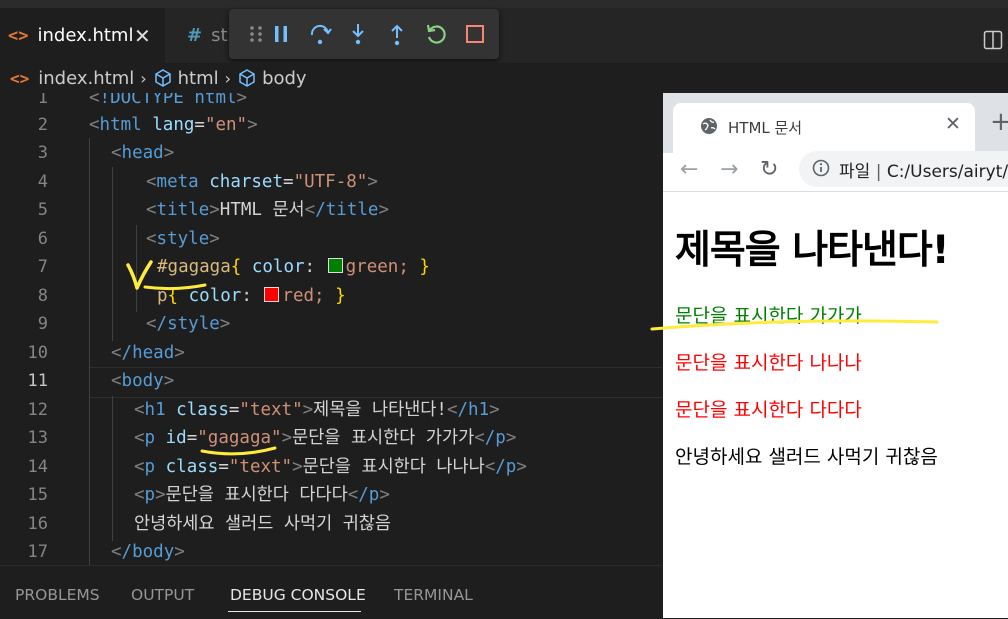 Image resolution: width=1008 pixels, height=619 pixels. Describe the element at coordinates (358, 34) in the screenshot. I see `step-into-icon` at that location.